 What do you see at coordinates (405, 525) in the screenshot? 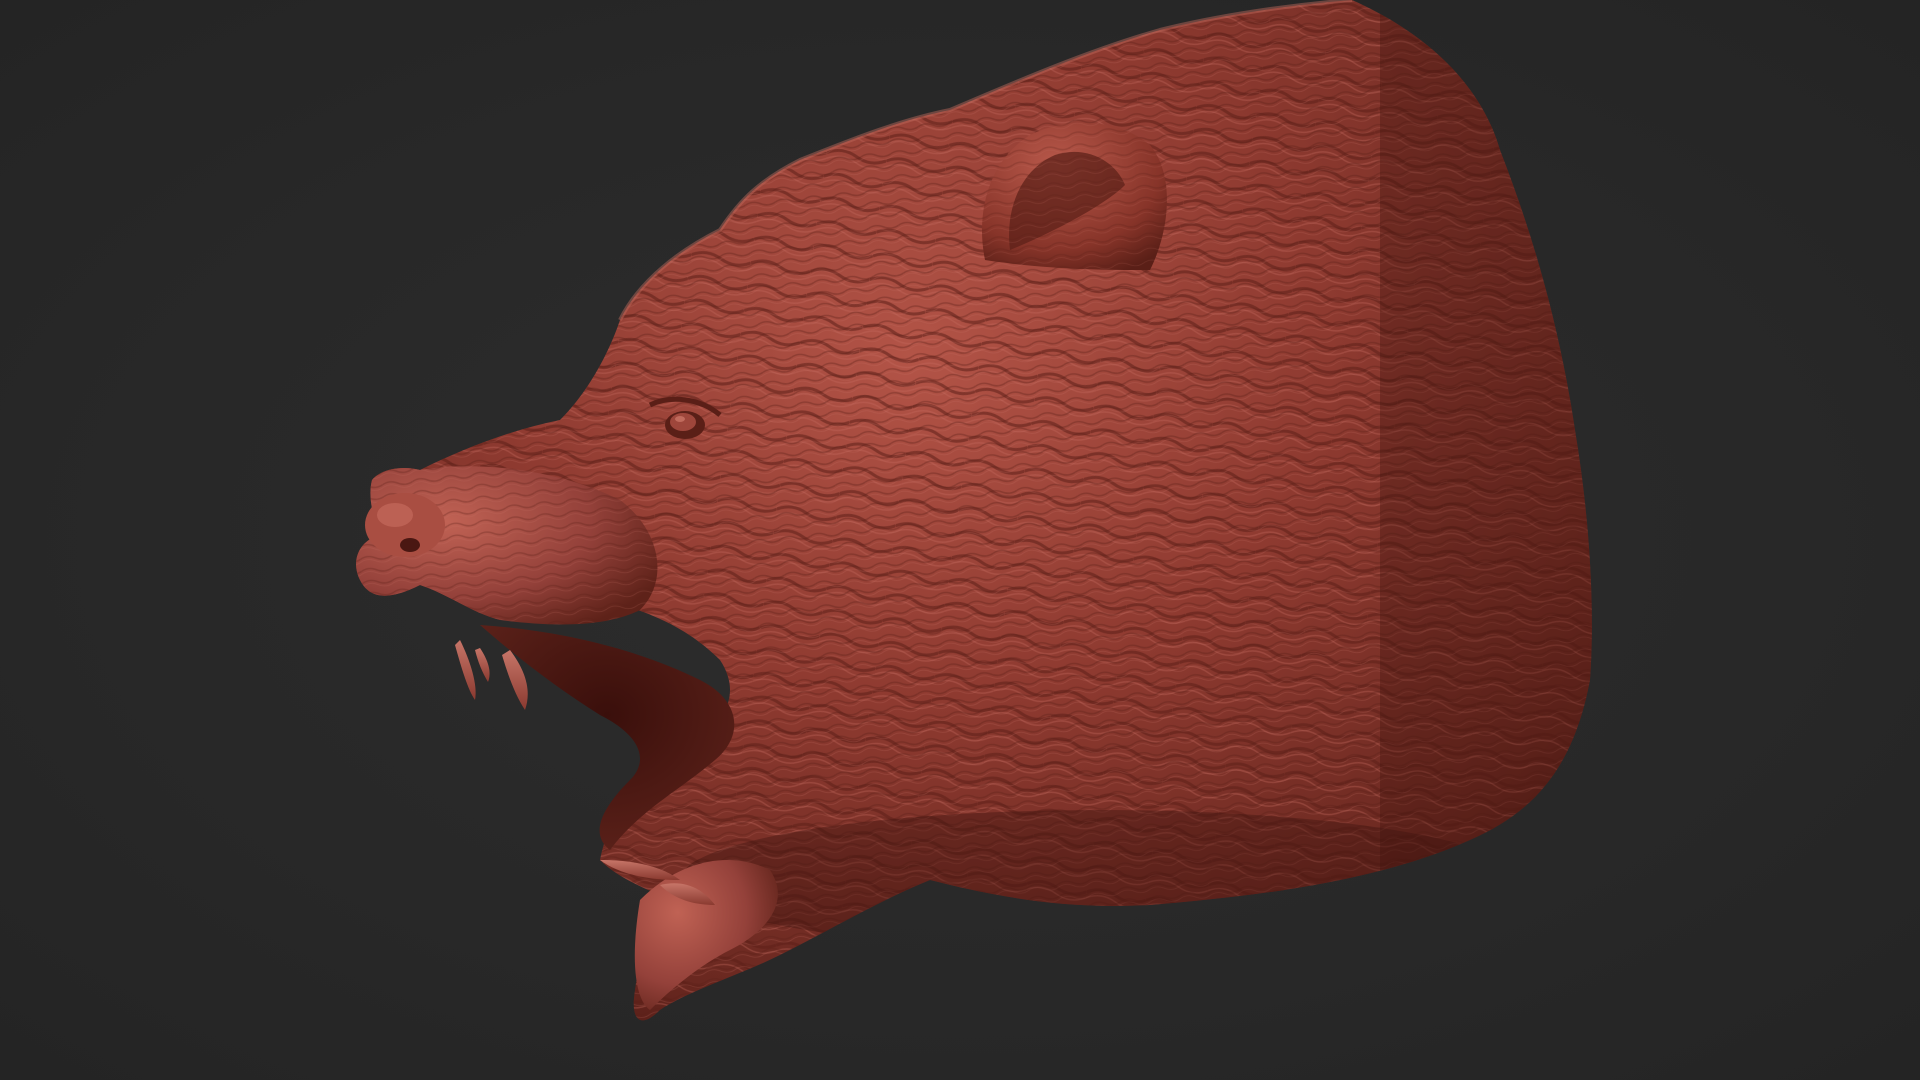
I see `nose` at bounding box center [405, 525].